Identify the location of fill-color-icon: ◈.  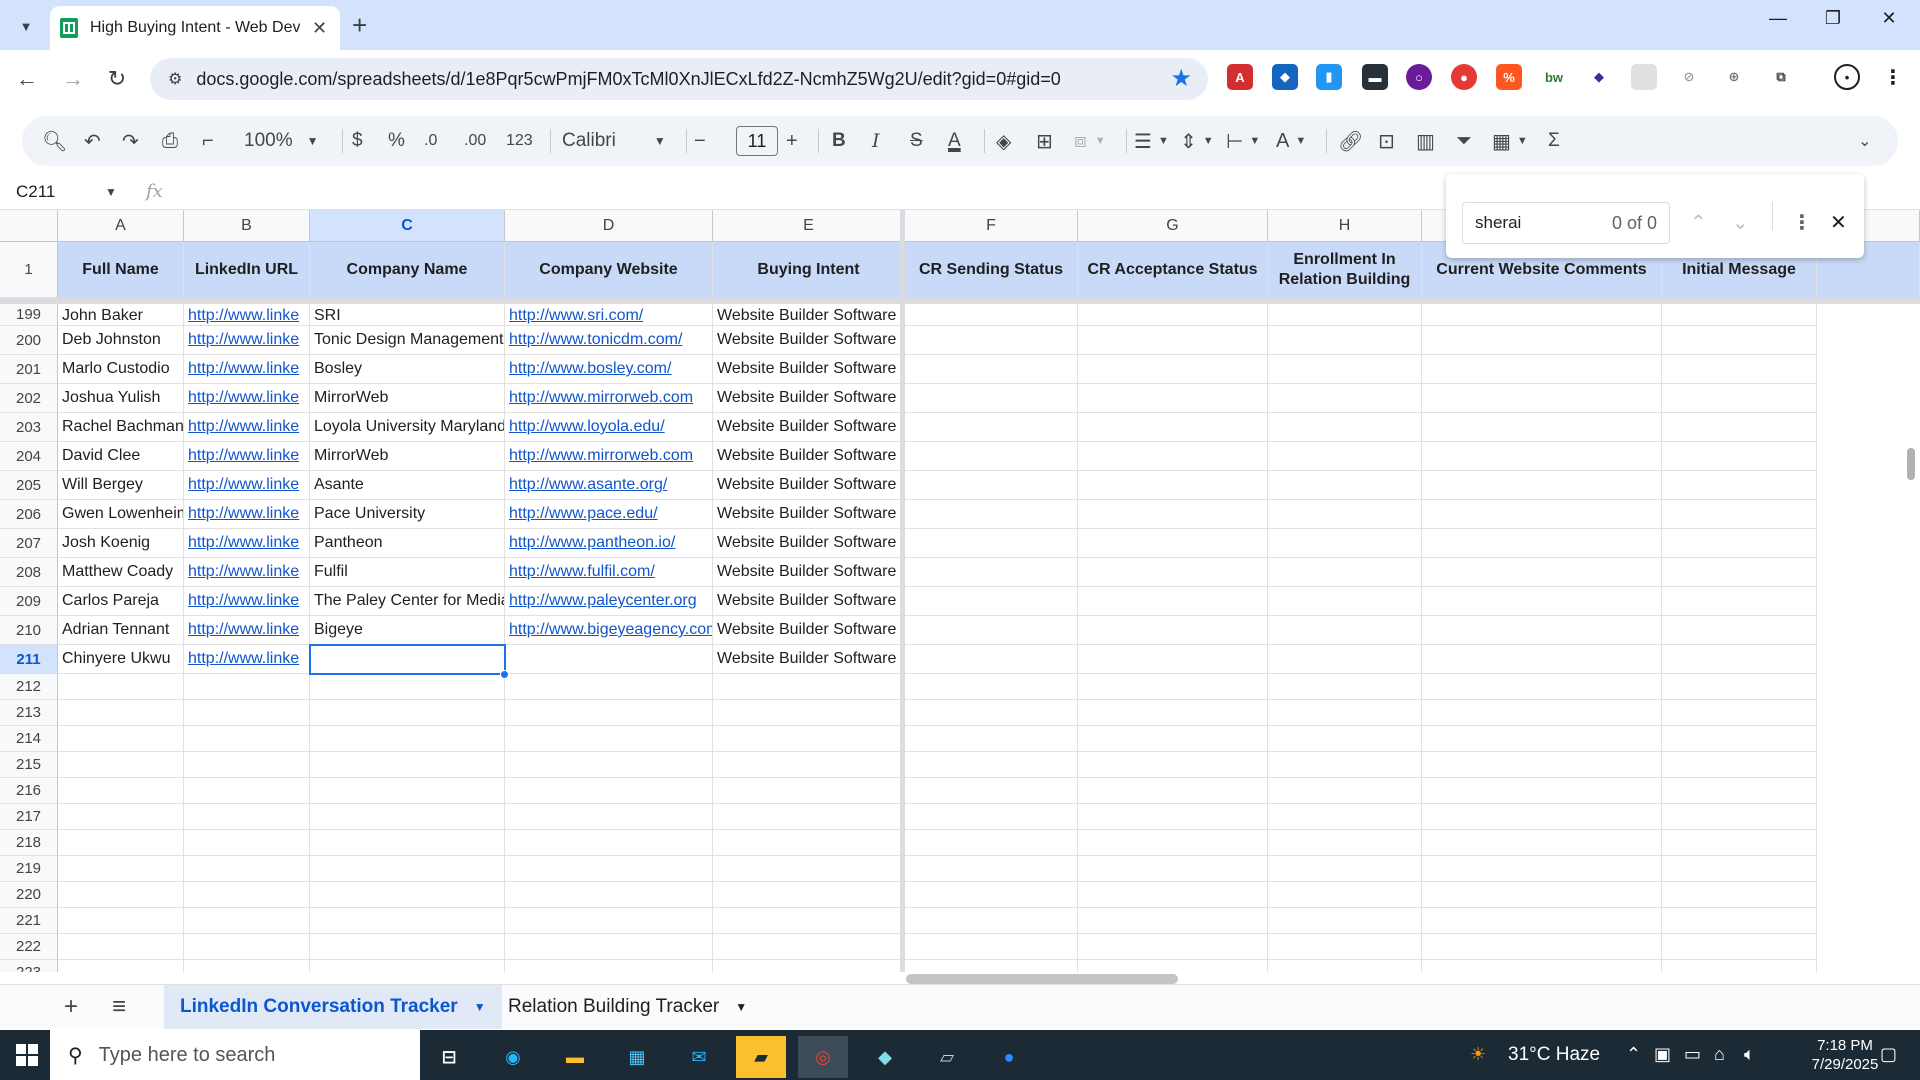
(1003, 141).